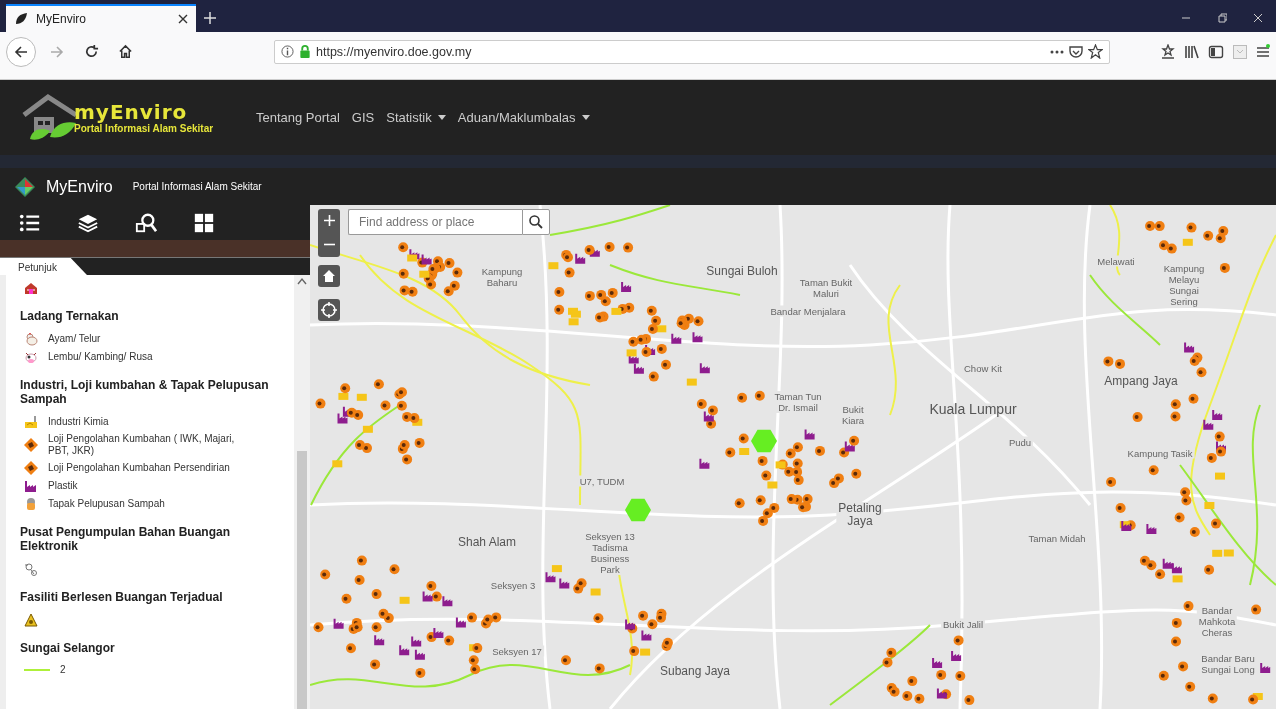 The height and width of the screenshot is (709, 1276). What do you see at coordinates (416, 117) in the screenshot?
I see `nav-dropdown: Statistik` at bounding box center [416, 117].